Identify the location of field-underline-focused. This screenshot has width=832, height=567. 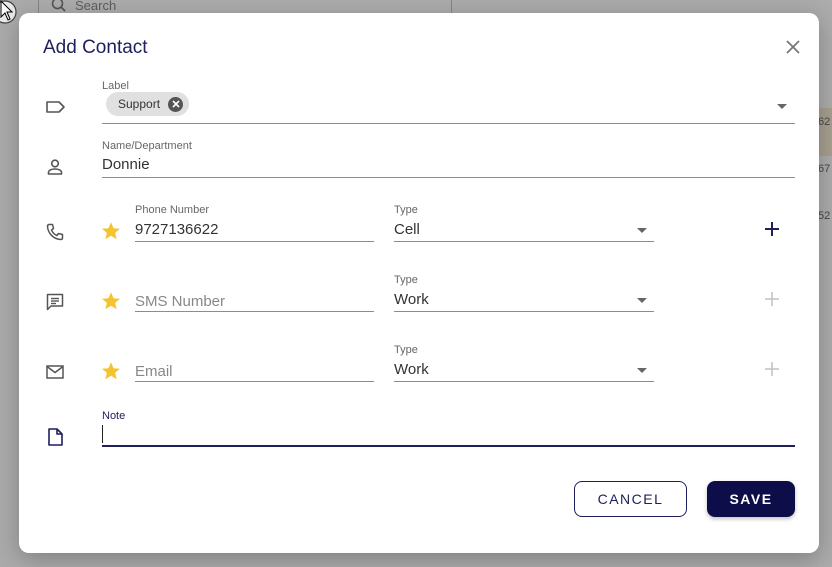
(448, 446).